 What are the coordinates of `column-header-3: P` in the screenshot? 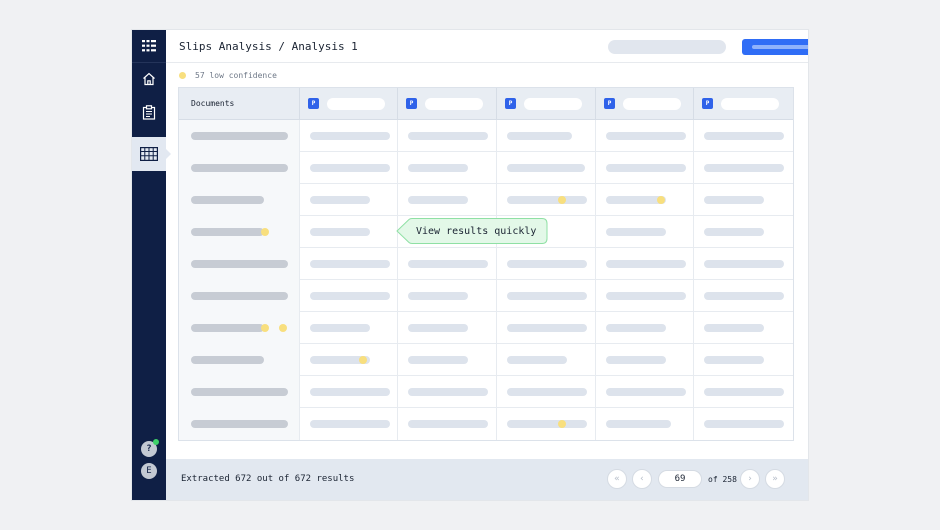 It's located at (546, 104).